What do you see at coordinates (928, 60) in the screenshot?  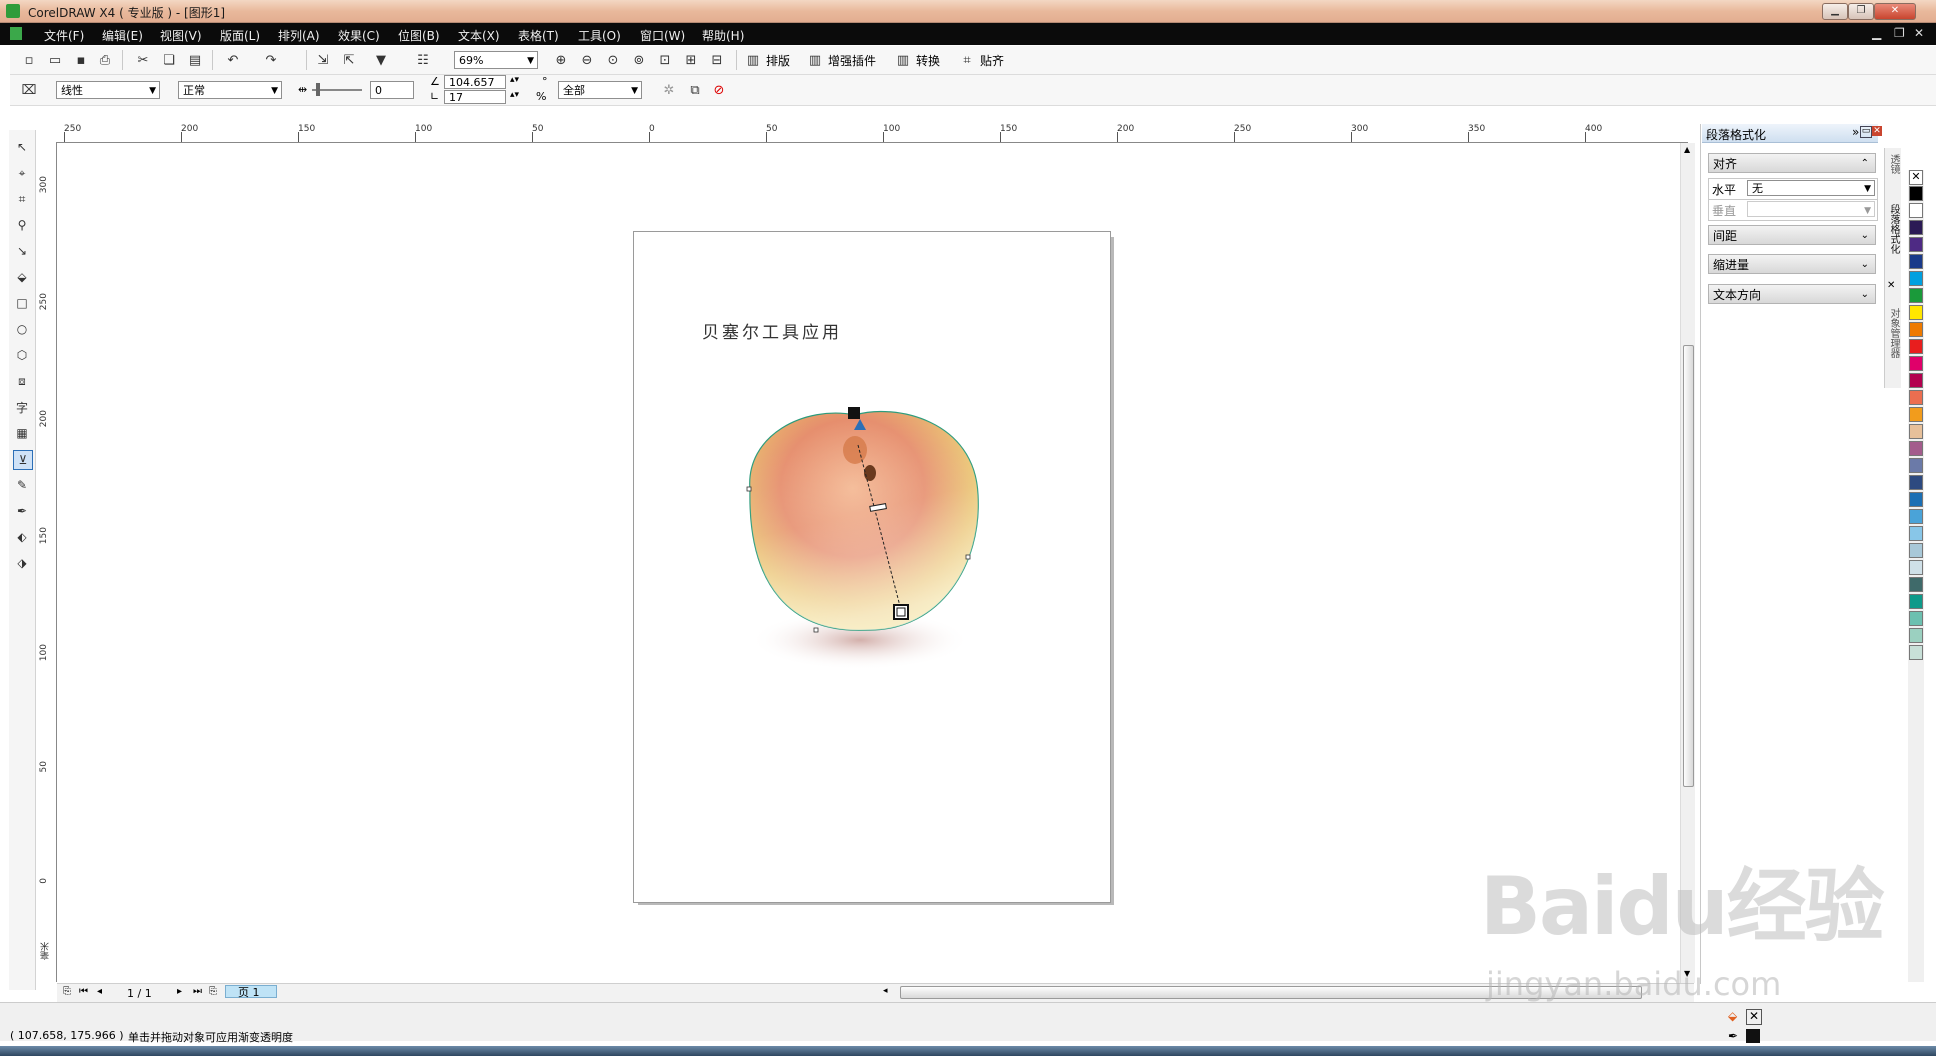 I see `convert-button: 转换` at bounding box center [928, 60].